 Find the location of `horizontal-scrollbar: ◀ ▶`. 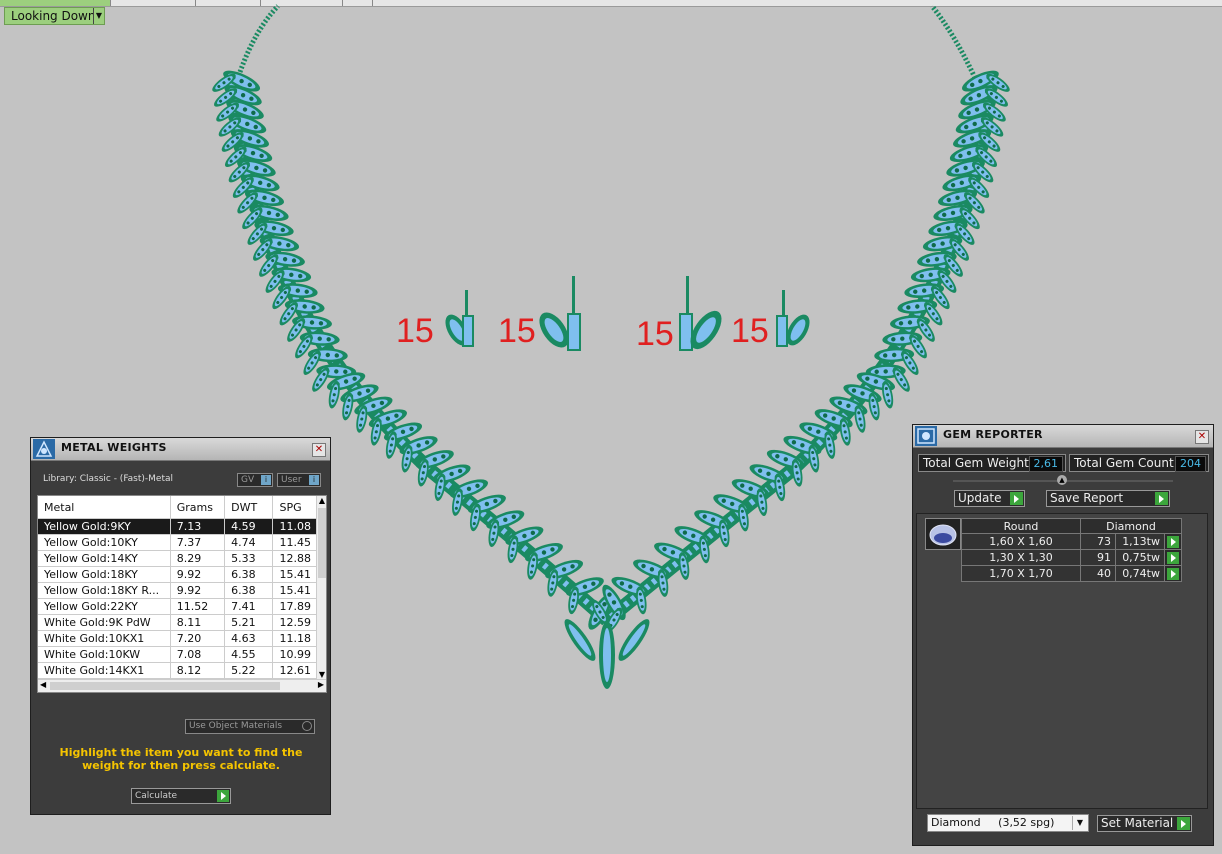

horizontal-scrollbar: ◀ ▶ is located at coordinates (182, 685).